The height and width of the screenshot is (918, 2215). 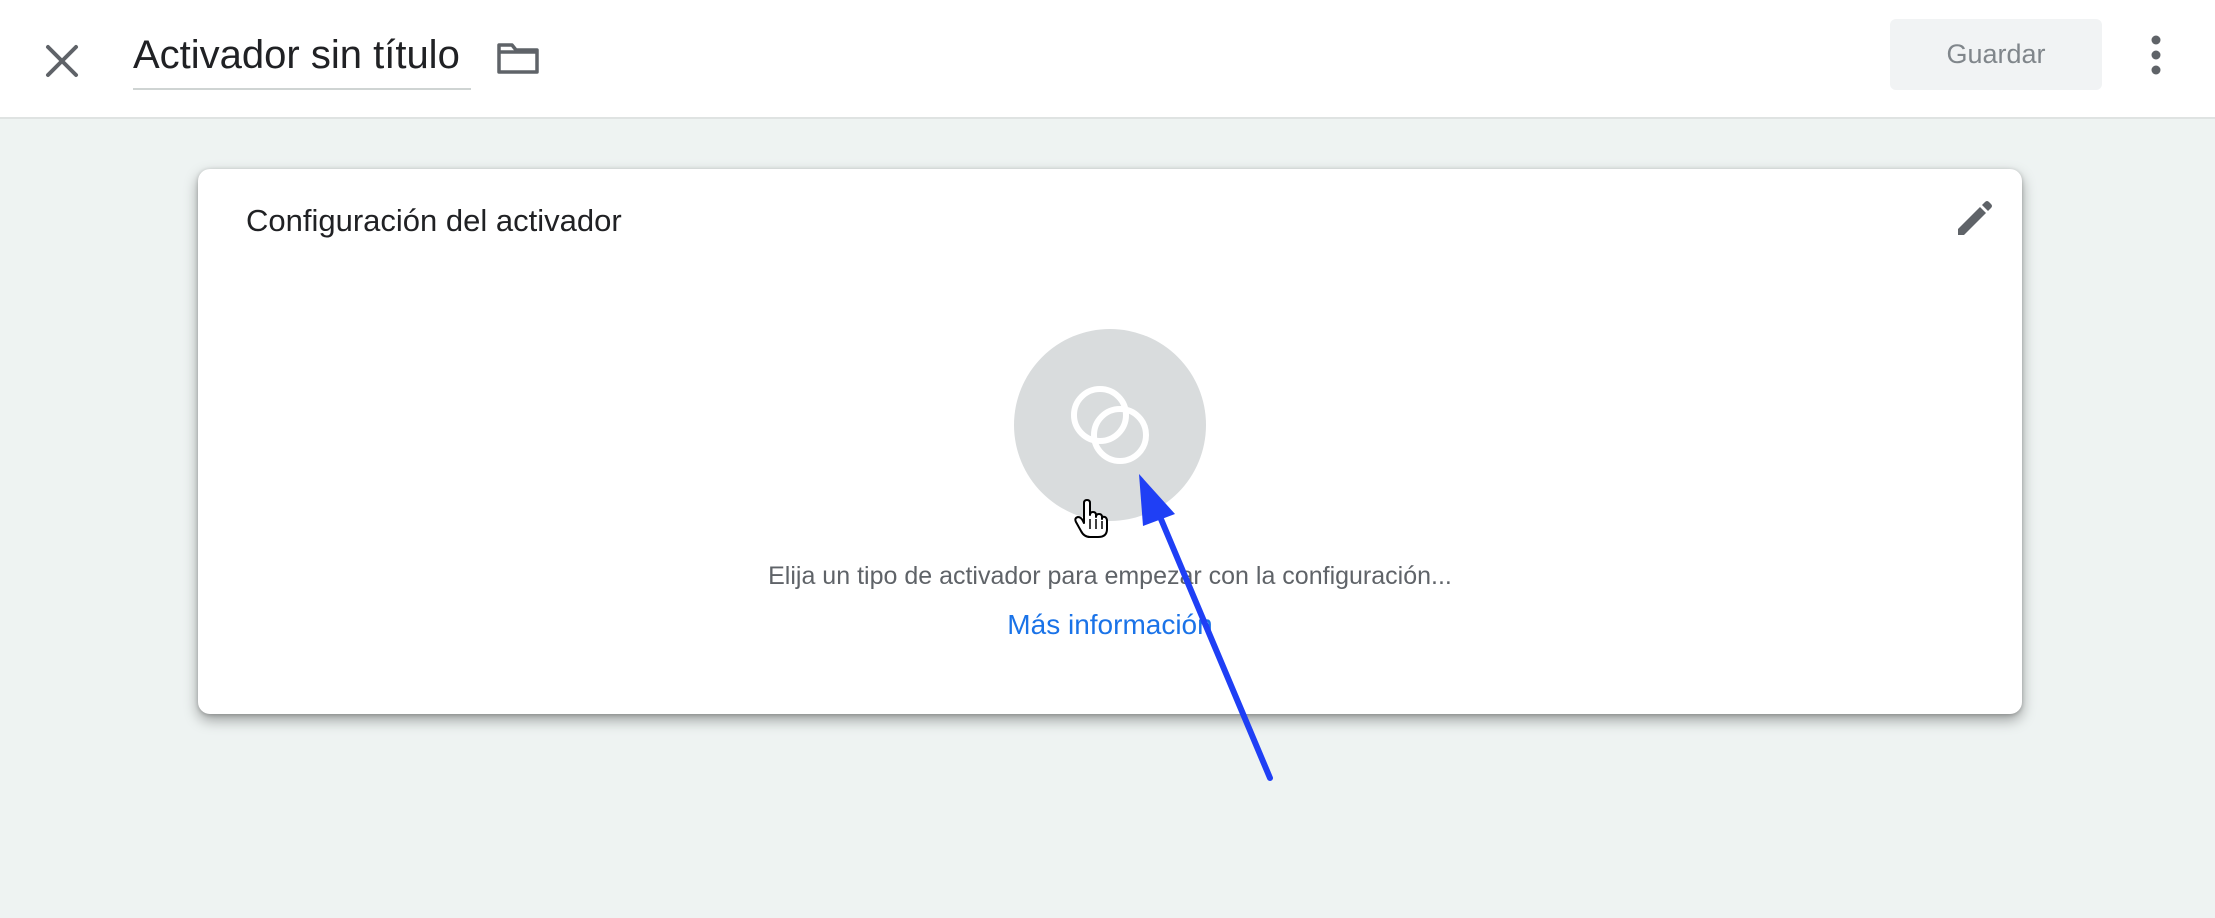 I want to click on learn-more-link: Más información, so click(x=1109, y=624).